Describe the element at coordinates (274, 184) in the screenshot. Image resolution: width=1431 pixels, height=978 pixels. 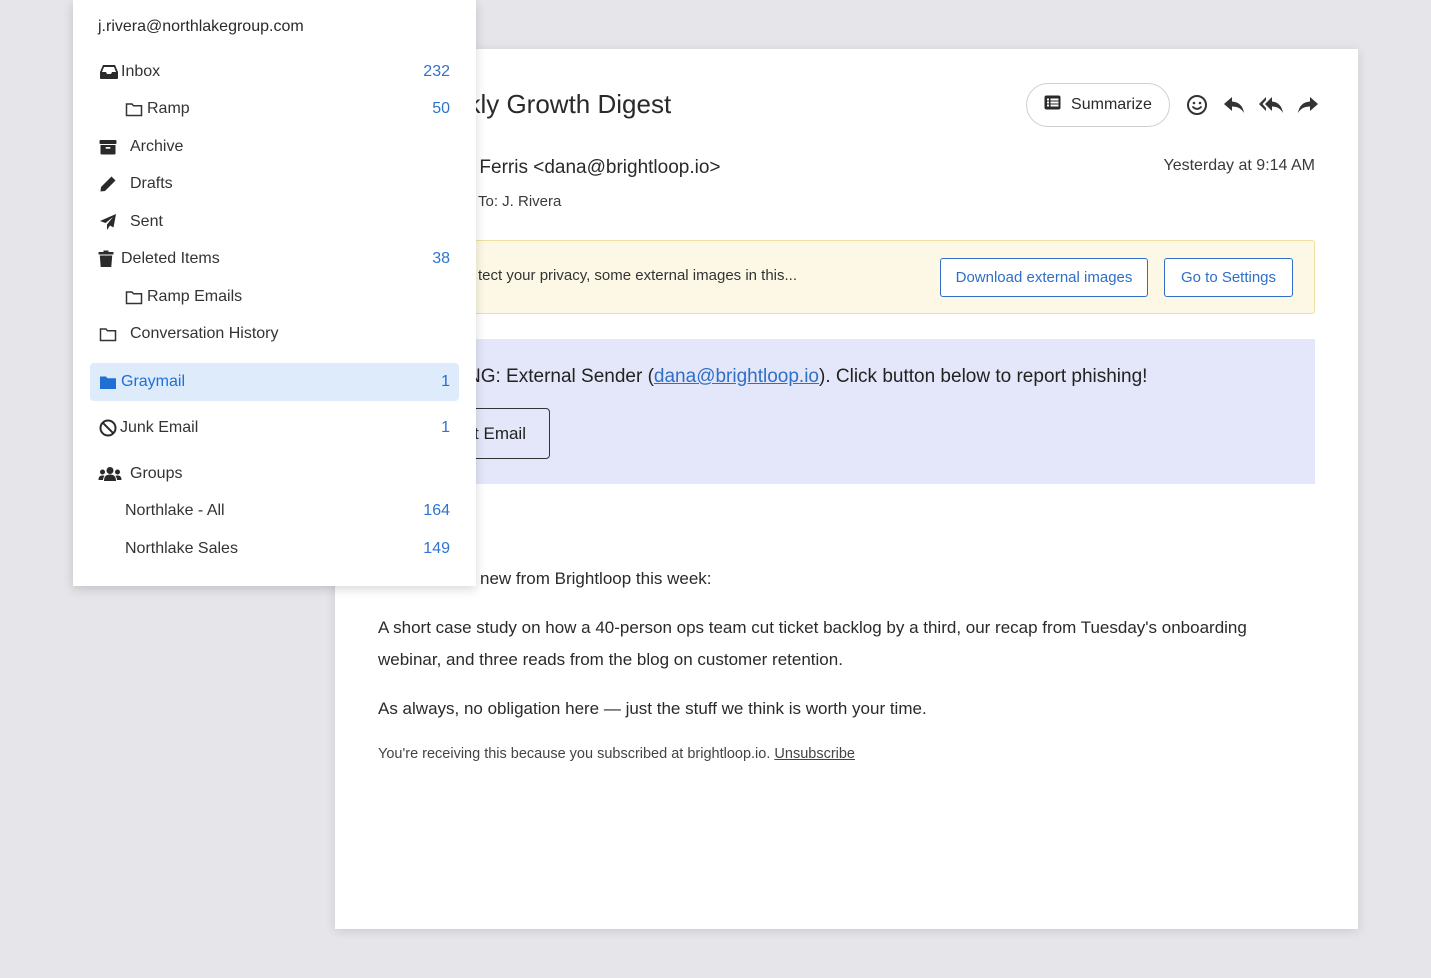
I see `folder-drafts: Drafts` at that location.